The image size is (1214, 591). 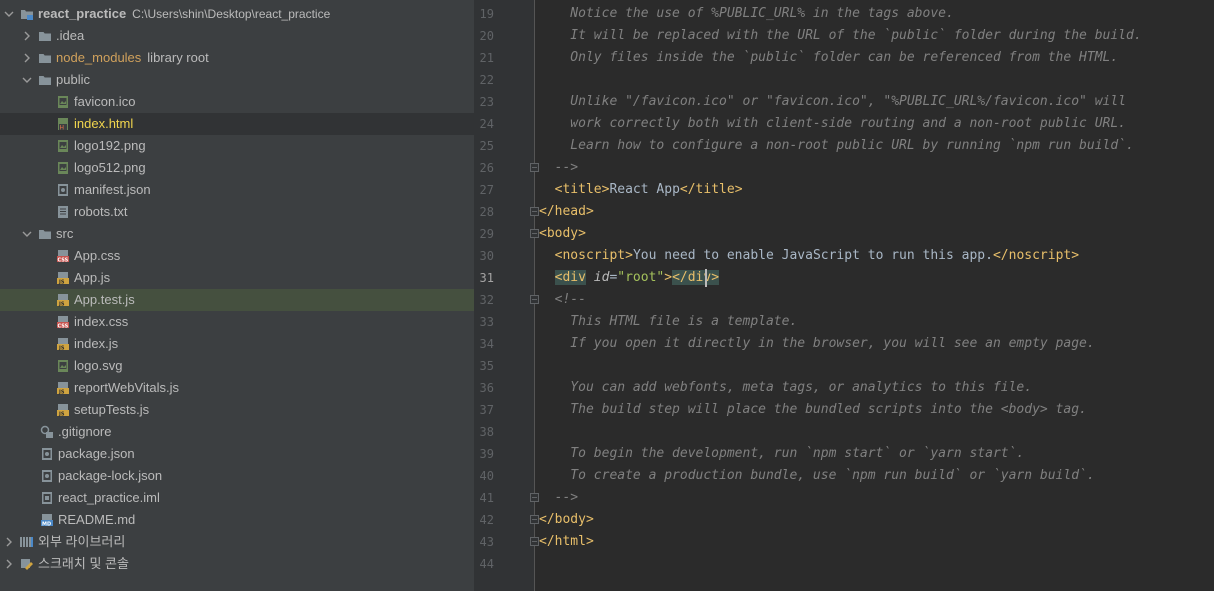 I want to click on tree-item-label: 스크래치 및 콘솔, so click(x=83, y=563).